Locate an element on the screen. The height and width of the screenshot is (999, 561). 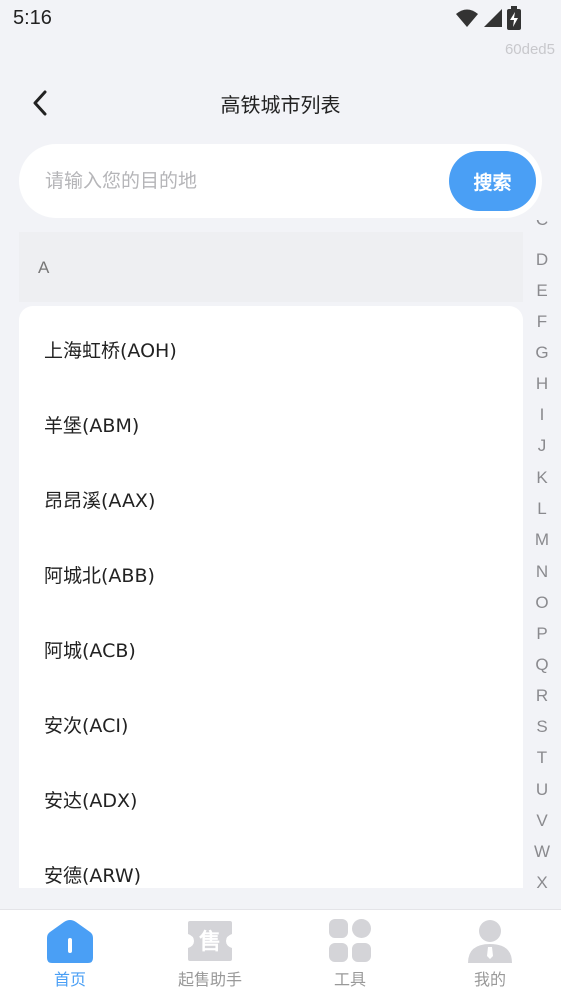
index-letter: K is located at coordinates (542, 478).